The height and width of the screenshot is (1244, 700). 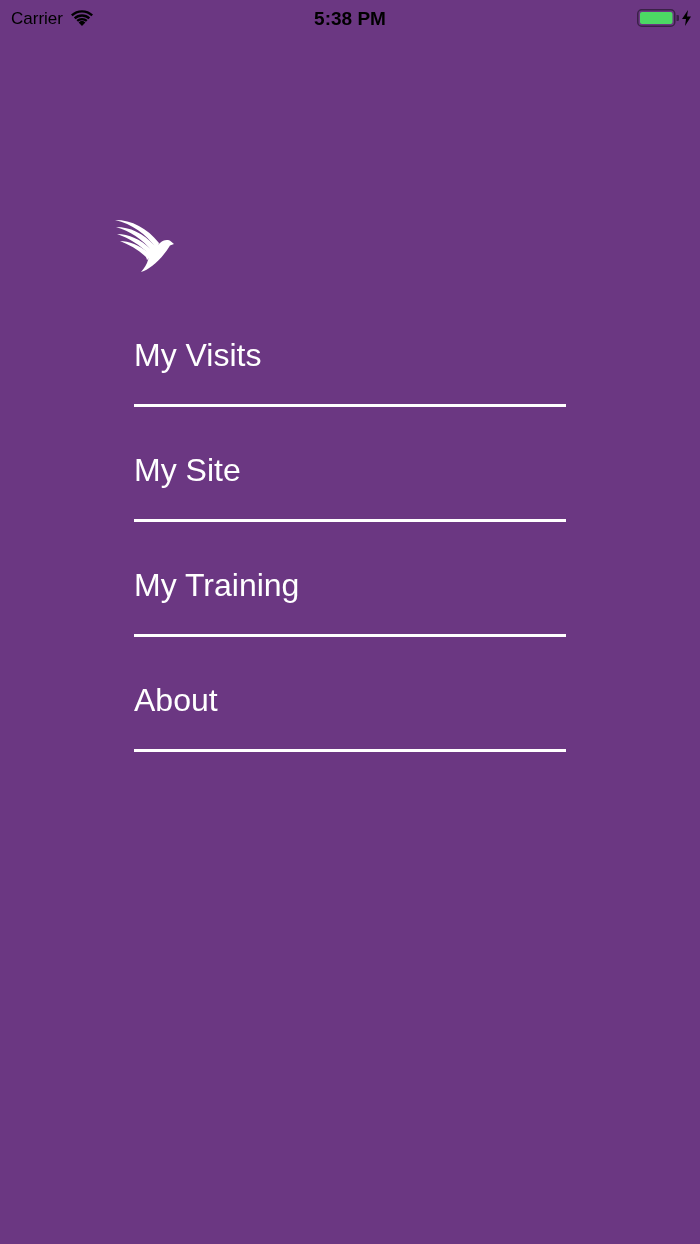 I want to click on charging-bolt-icon, so click(x=686, y=18).